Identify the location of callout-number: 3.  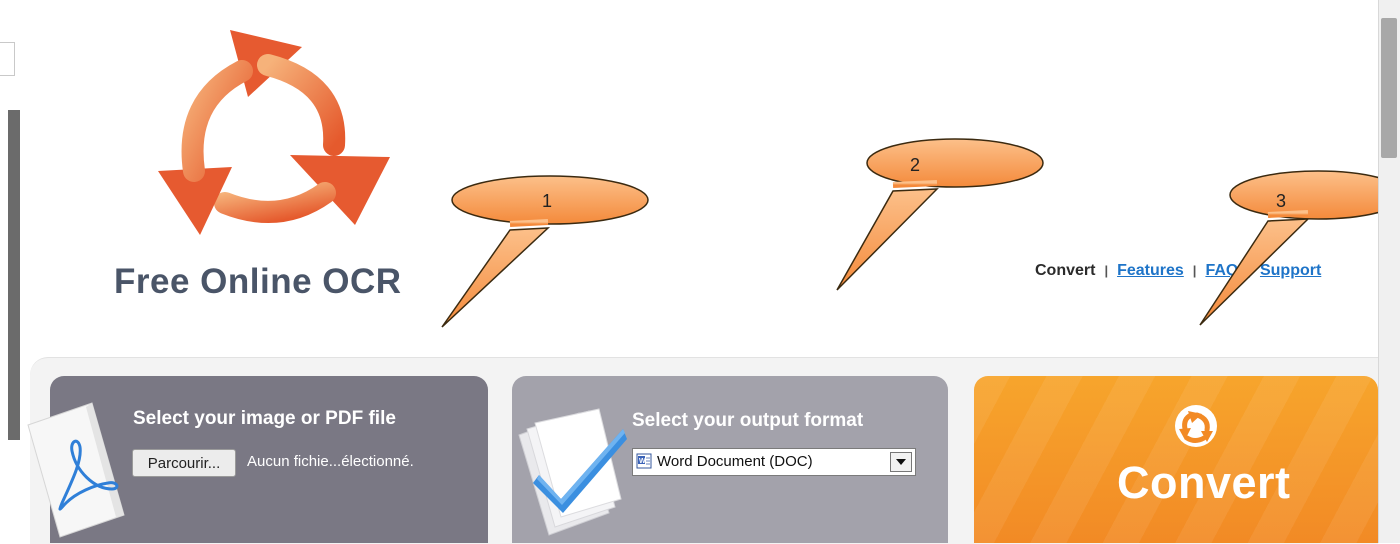
(1281, 201).